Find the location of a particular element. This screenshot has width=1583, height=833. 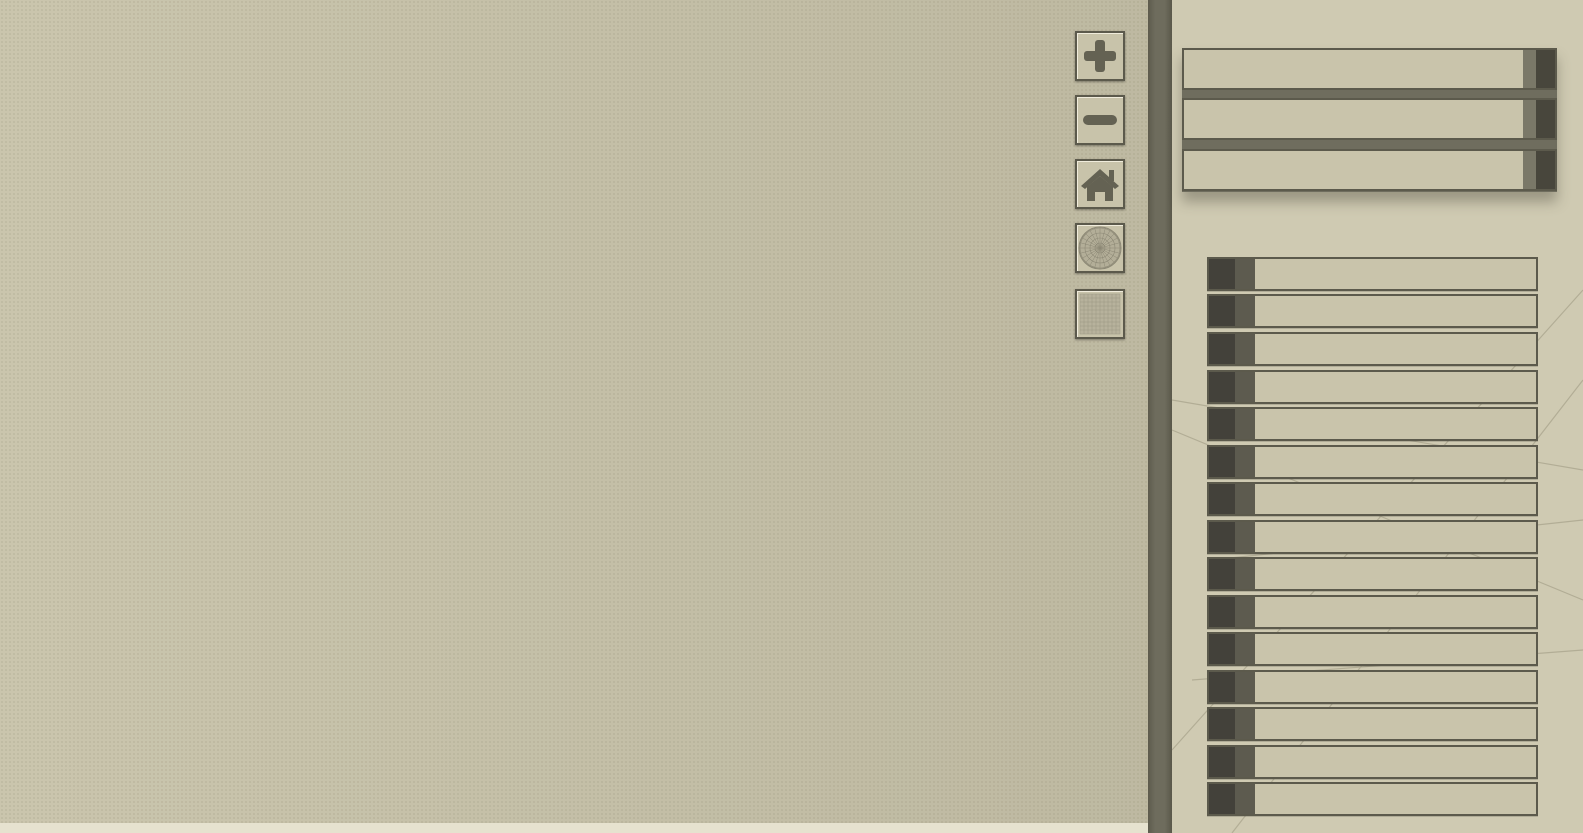

home-icon is located at coordinates (1100, 184).